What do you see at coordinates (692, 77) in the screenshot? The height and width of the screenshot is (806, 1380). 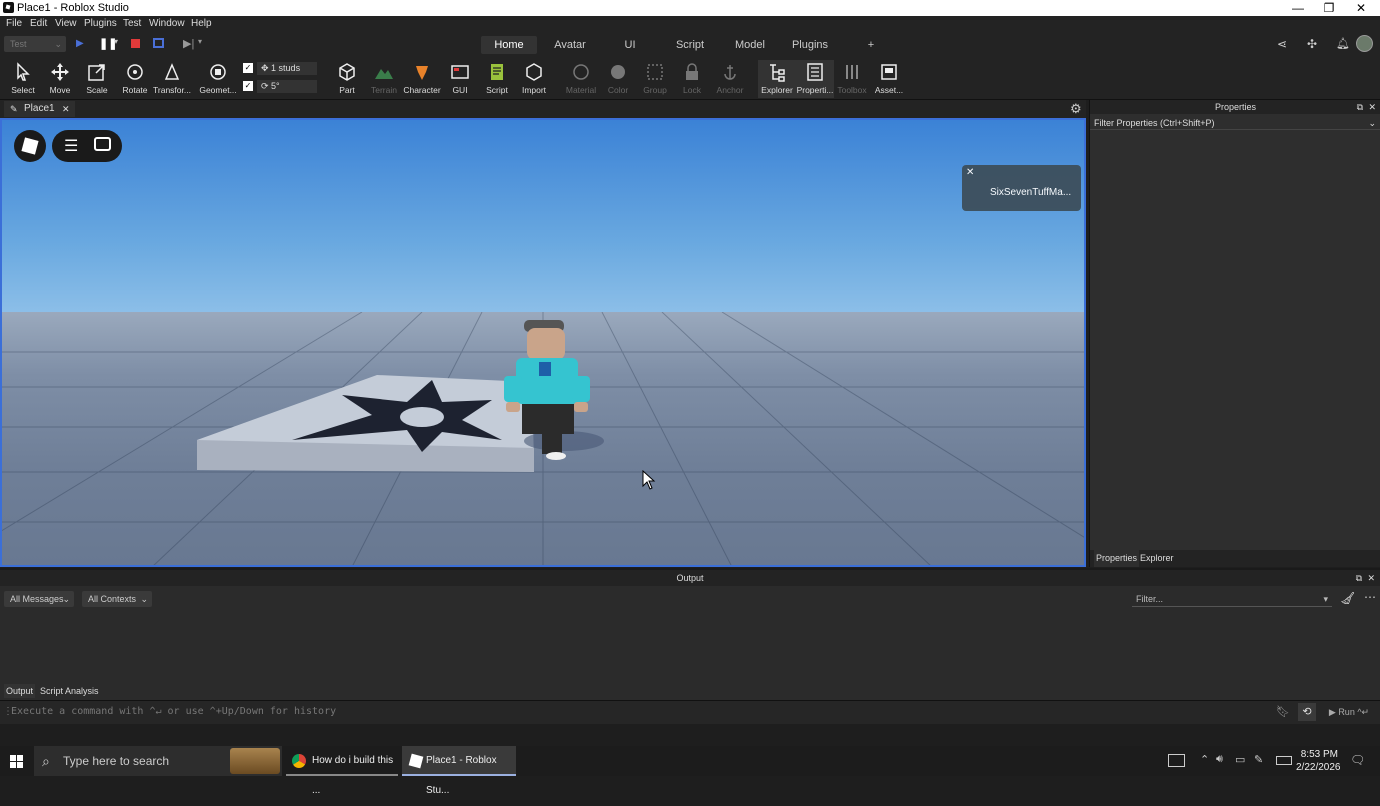 I see `lock-button: Lock` at bounding box center [692, 77].